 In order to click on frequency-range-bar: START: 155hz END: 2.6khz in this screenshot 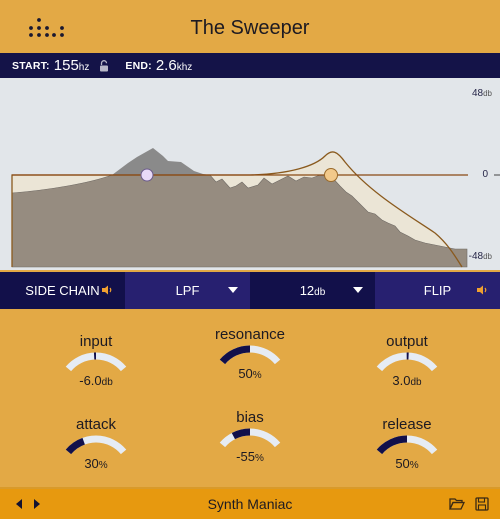, I will do `click(250, 65)`.